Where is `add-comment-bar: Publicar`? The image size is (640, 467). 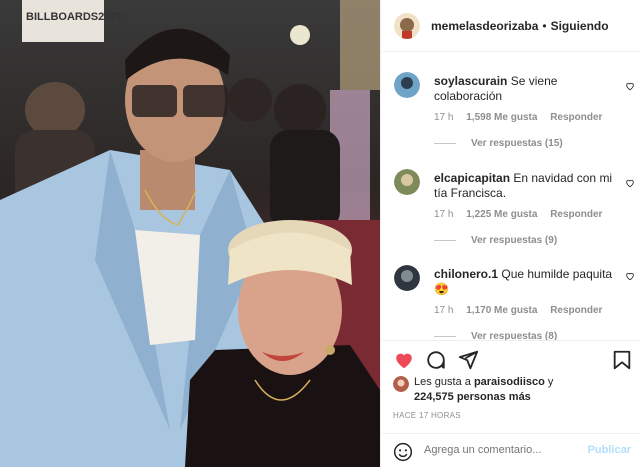
add-comment-bar: Publicar is located at coordinates (510, 450).